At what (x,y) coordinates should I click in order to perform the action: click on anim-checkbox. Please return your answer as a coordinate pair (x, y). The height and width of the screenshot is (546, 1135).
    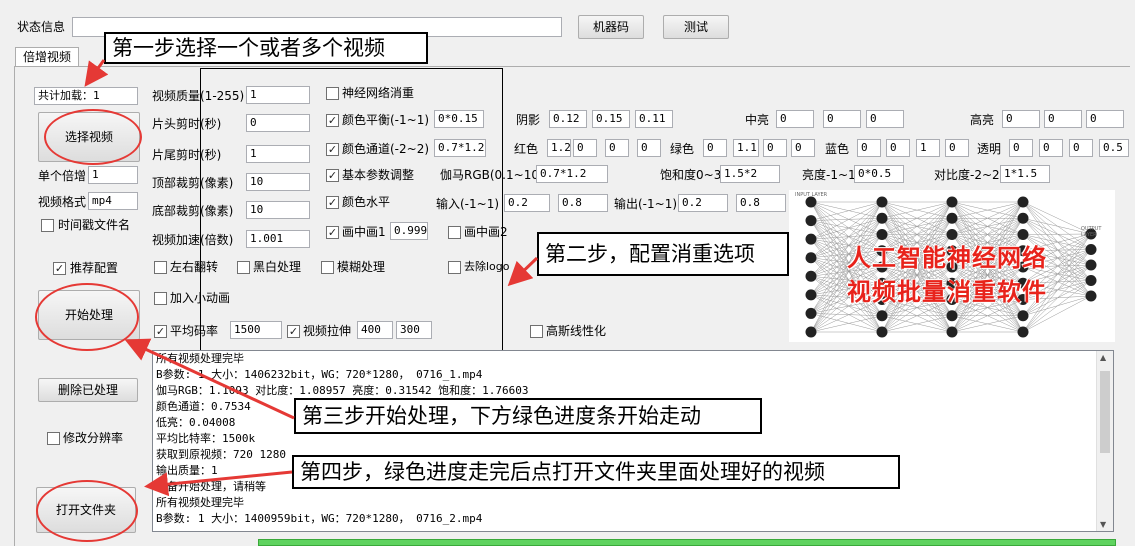
    Looking at the image, I should click on (160, 298).